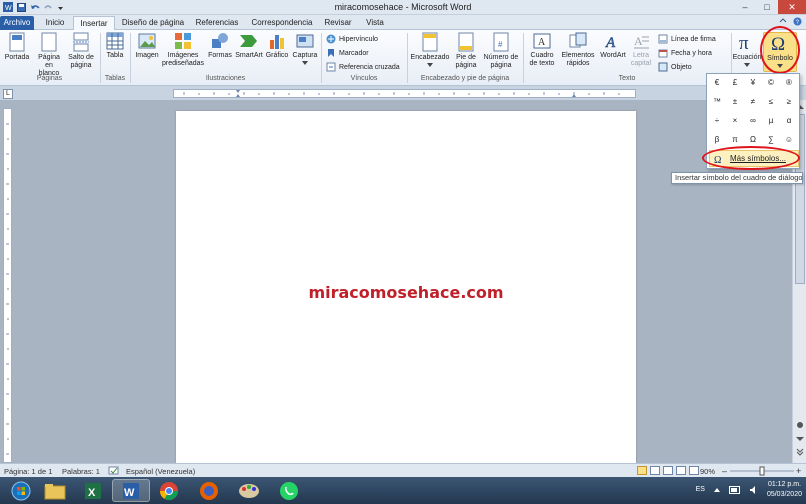 Image resolution: width=806 pixels, height=504 pixels. I want to click on quick-parts-icon, so click(578, 40).